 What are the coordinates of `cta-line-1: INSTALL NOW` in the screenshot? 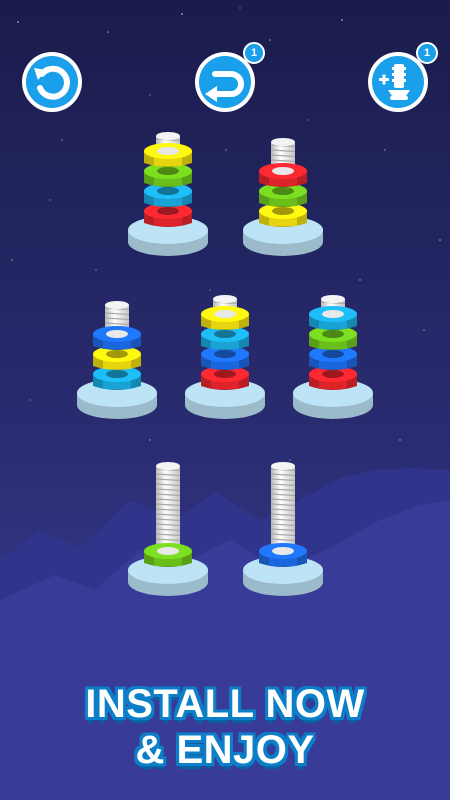 It's located at (225, 704).